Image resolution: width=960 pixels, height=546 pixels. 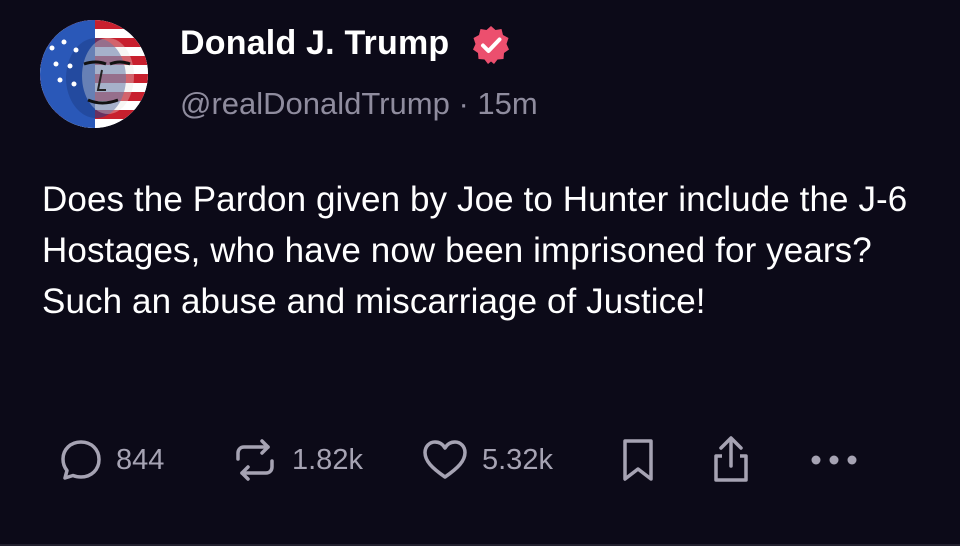 I want to click on share-button, so click(x=731, y=460).